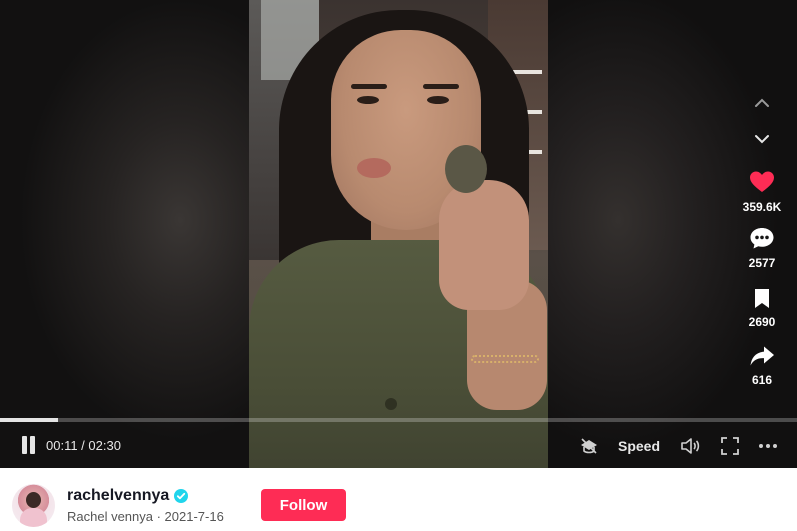 The image size is (797, 531). Describe the element at coordinates (762, 238) in the screenshot. I see `comment-icon` at that location.